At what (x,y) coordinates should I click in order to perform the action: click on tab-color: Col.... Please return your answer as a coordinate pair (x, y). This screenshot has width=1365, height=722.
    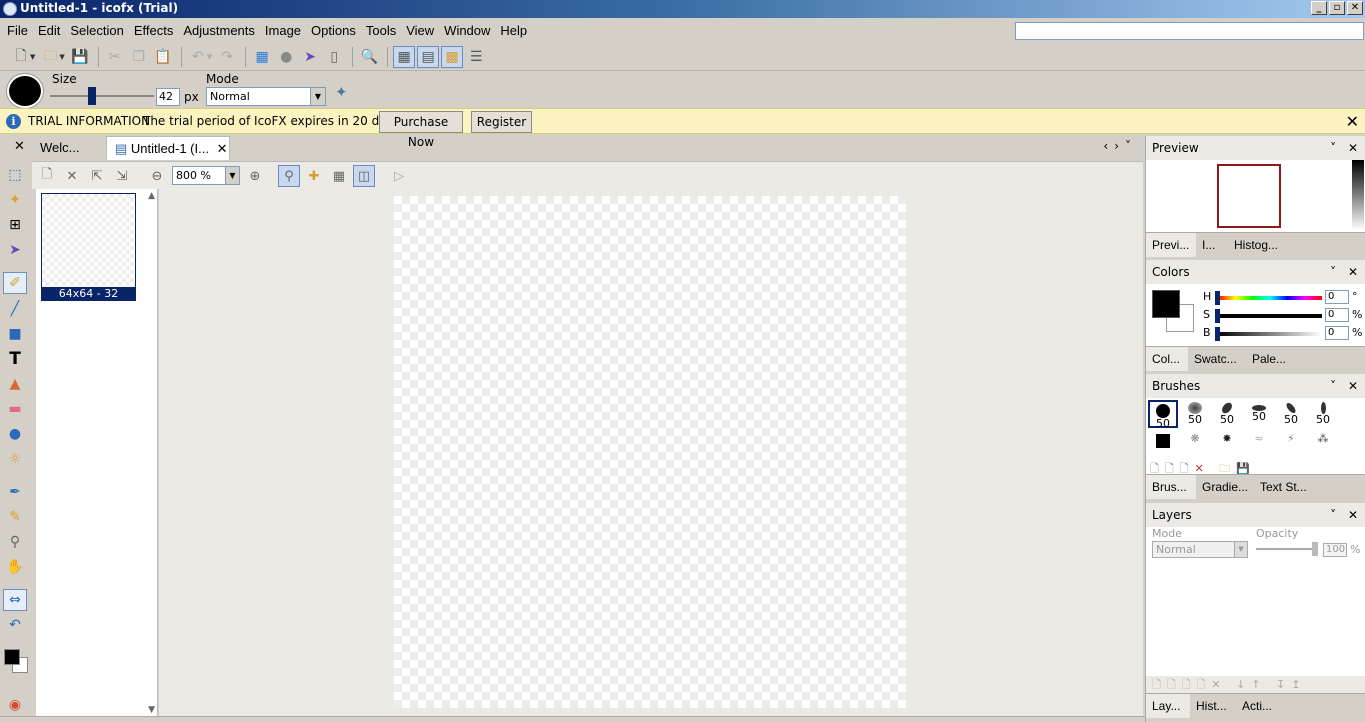
    Looking at the image, I should click on (1167, 359).